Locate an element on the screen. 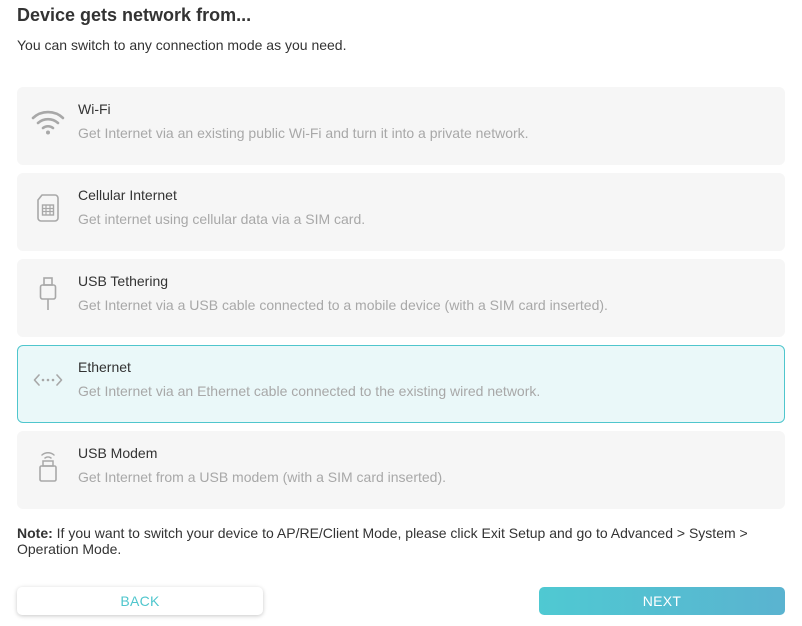 This screenshot has height=626, width=802. ethernet-icon is located at coordinates (48, 380).